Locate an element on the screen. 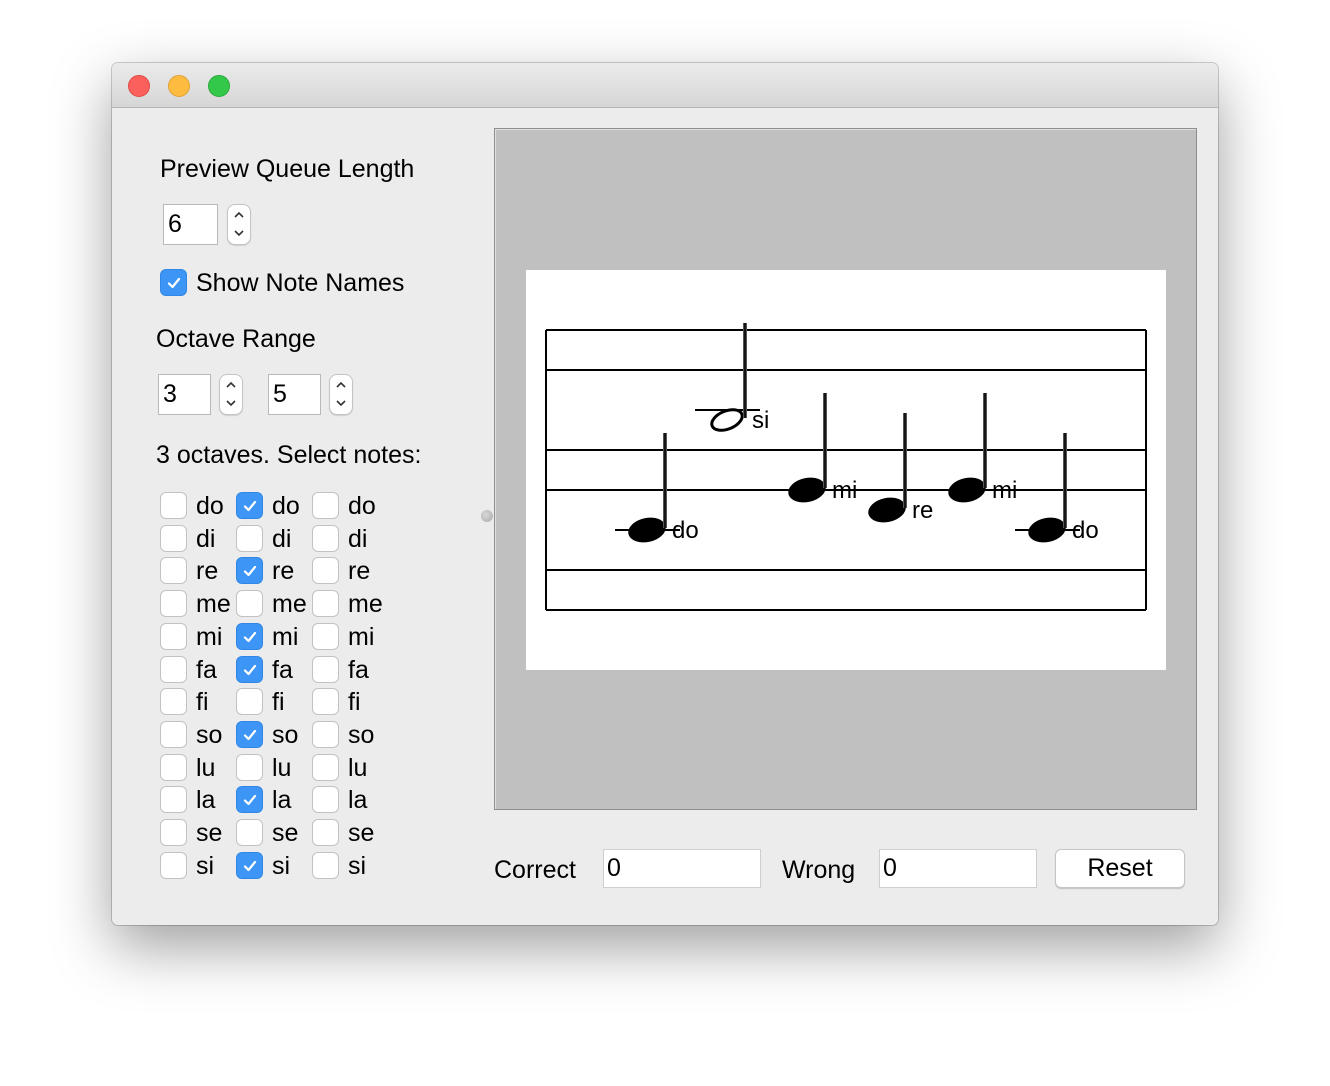  minimize-window-button is located at coordinates (179, 86).